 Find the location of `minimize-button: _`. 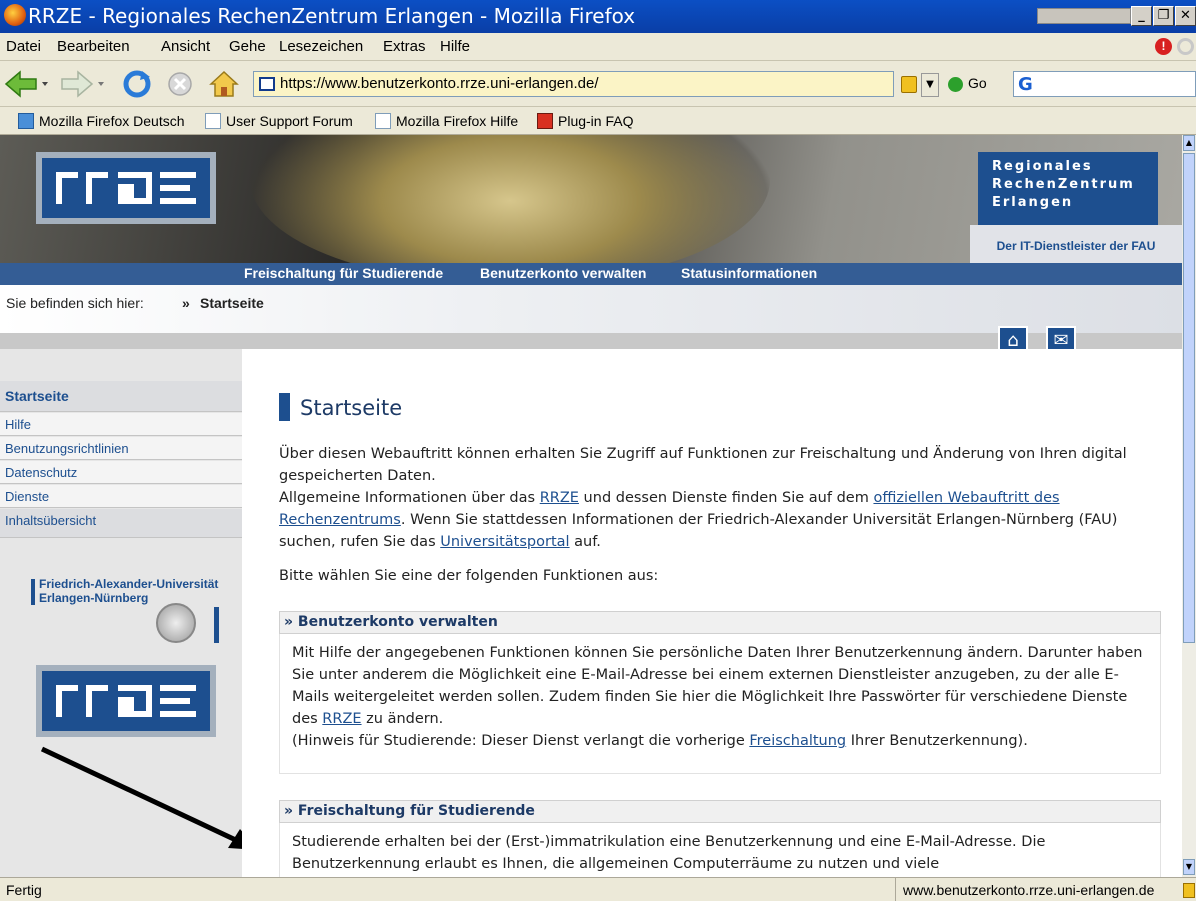

minimize-button: _ is located at coordinates (1141, 16).